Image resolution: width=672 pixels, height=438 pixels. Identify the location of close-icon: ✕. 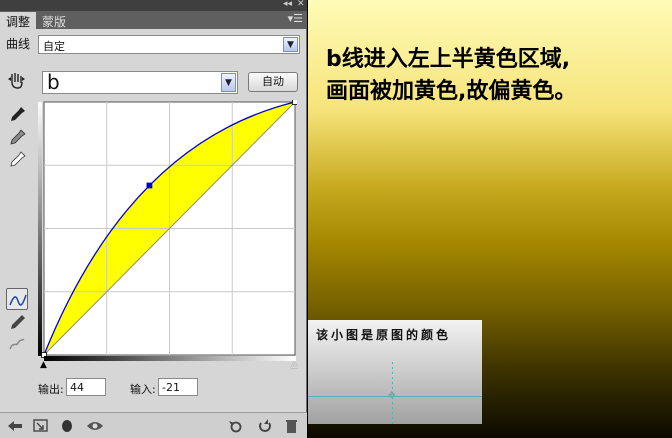
(301, 4).